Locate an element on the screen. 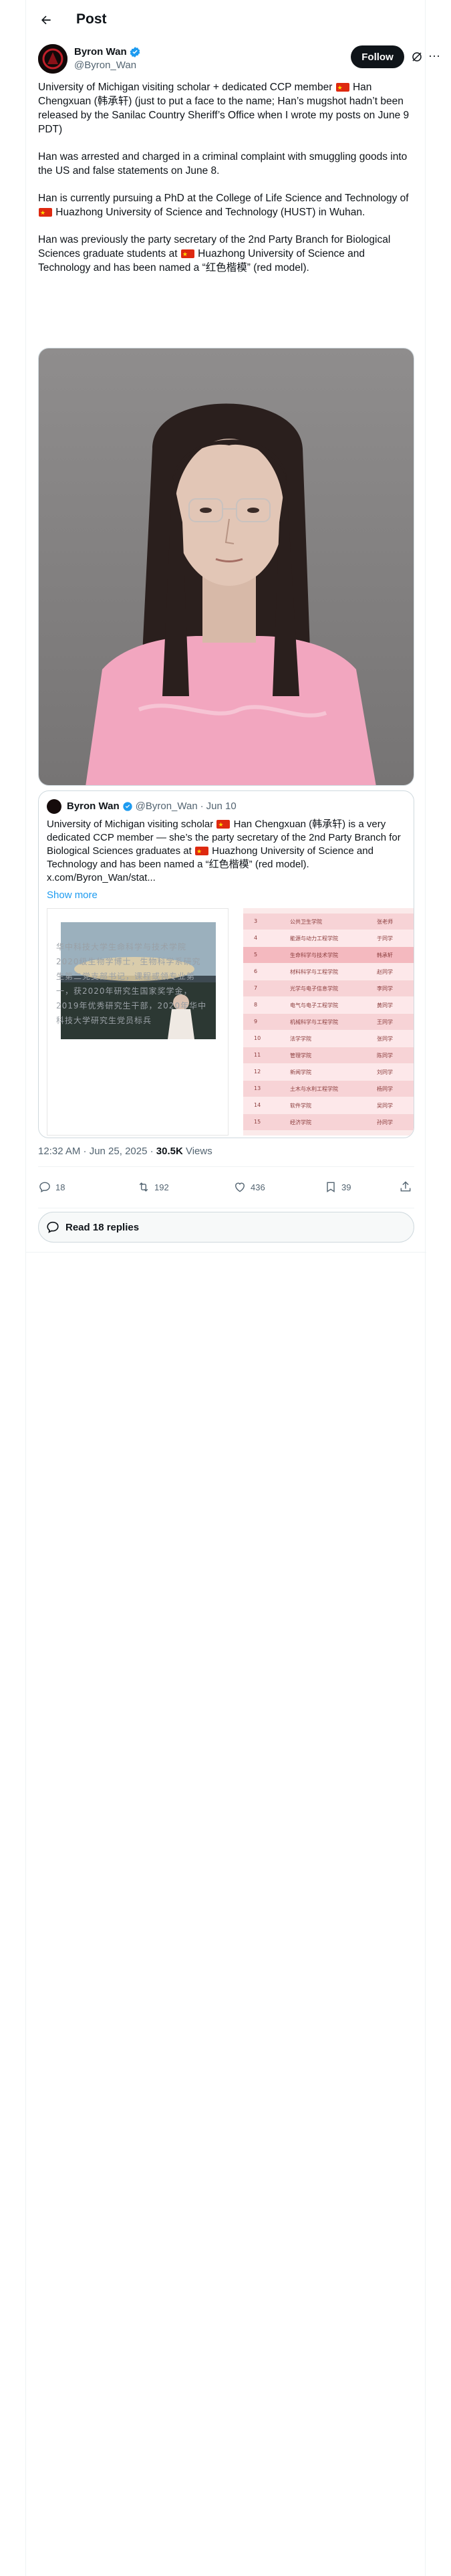 The width and height of the screenshot is (451, 2576). ranking-row: 7 光学与电子信息学院 李同学 is located at coordinates (328, 988).